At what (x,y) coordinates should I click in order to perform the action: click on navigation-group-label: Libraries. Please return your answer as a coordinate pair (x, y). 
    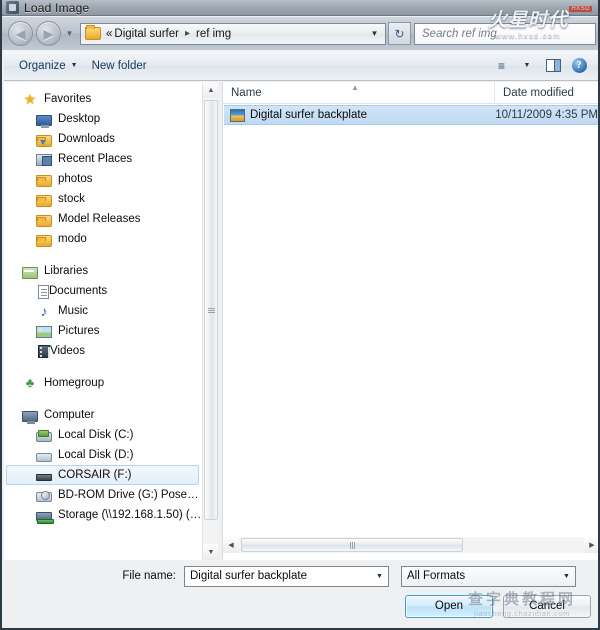
    Looking at the image, I should click on (66, 271).